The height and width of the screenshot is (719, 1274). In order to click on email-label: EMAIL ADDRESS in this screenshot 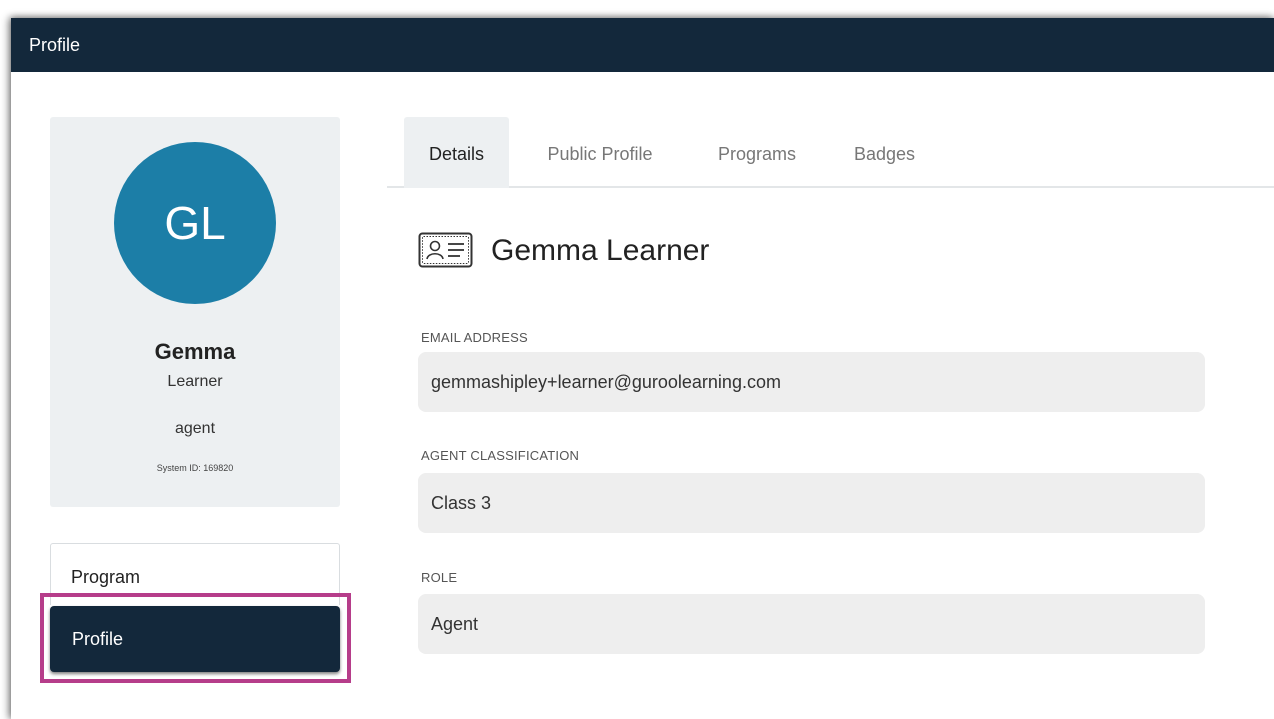, I will do `click(474, 337)`.